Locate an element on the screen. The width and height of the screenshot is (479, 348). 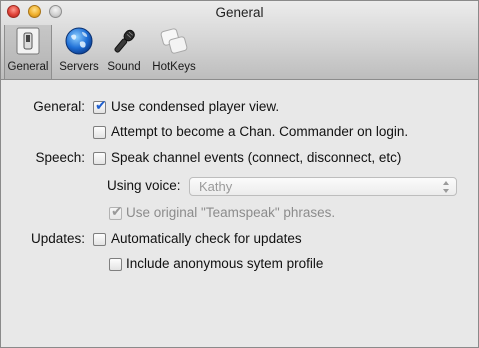
auto-check-label: Automatically check for updates is located at coordinates (206, 238).